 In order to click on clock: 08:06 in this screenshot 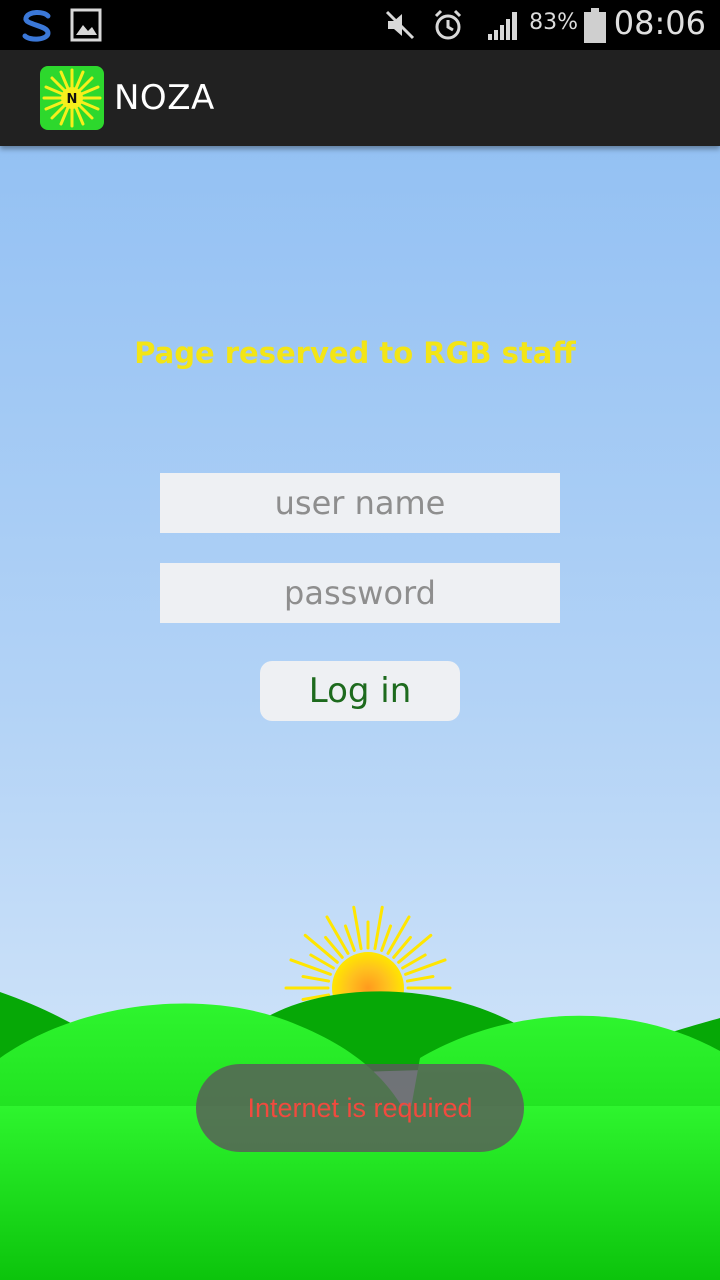, I will do `click(659, 23)`.